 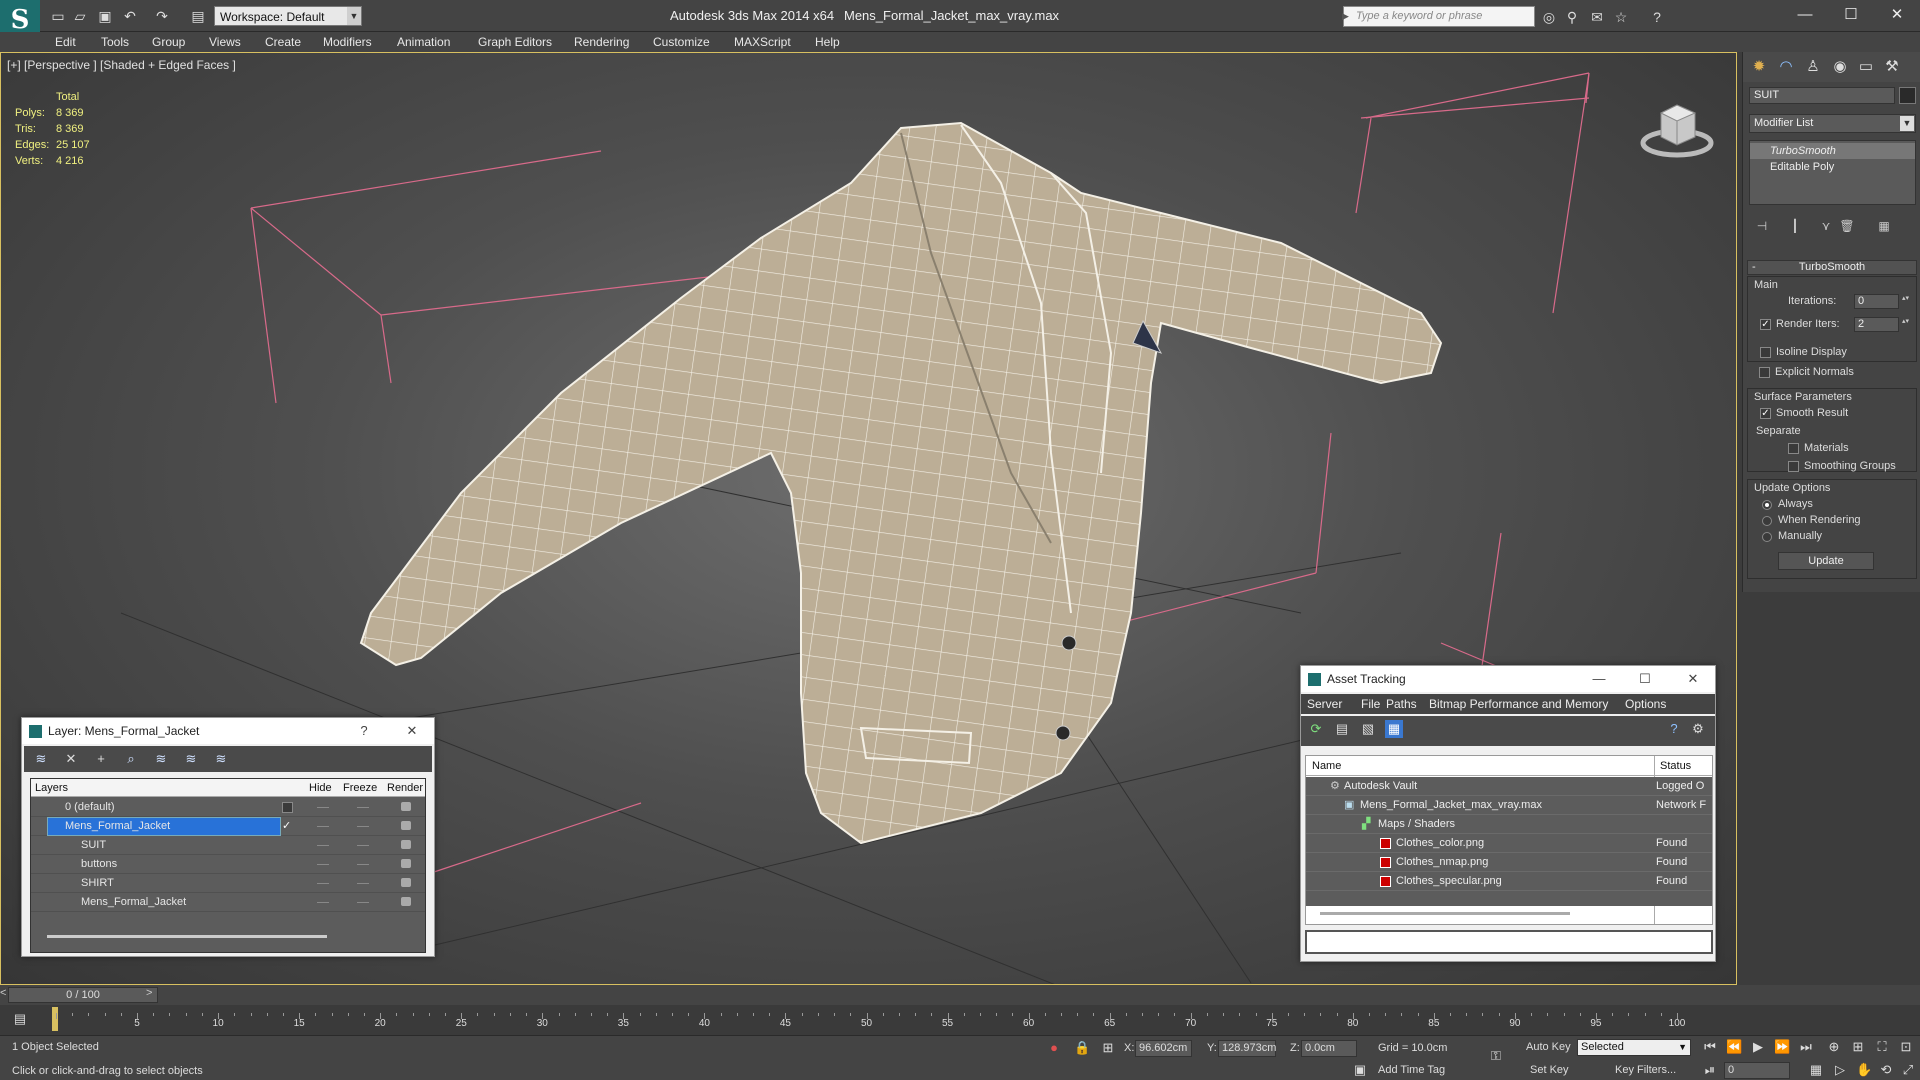 I want to click on menu-paths: Paths, so click(x=1401, y=704).